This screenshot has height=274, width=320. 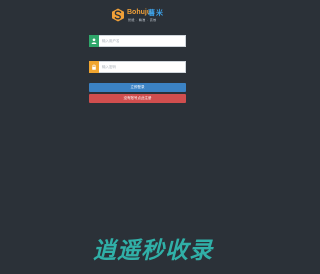 I want to click on user-icon, so click(x=94, y=41).